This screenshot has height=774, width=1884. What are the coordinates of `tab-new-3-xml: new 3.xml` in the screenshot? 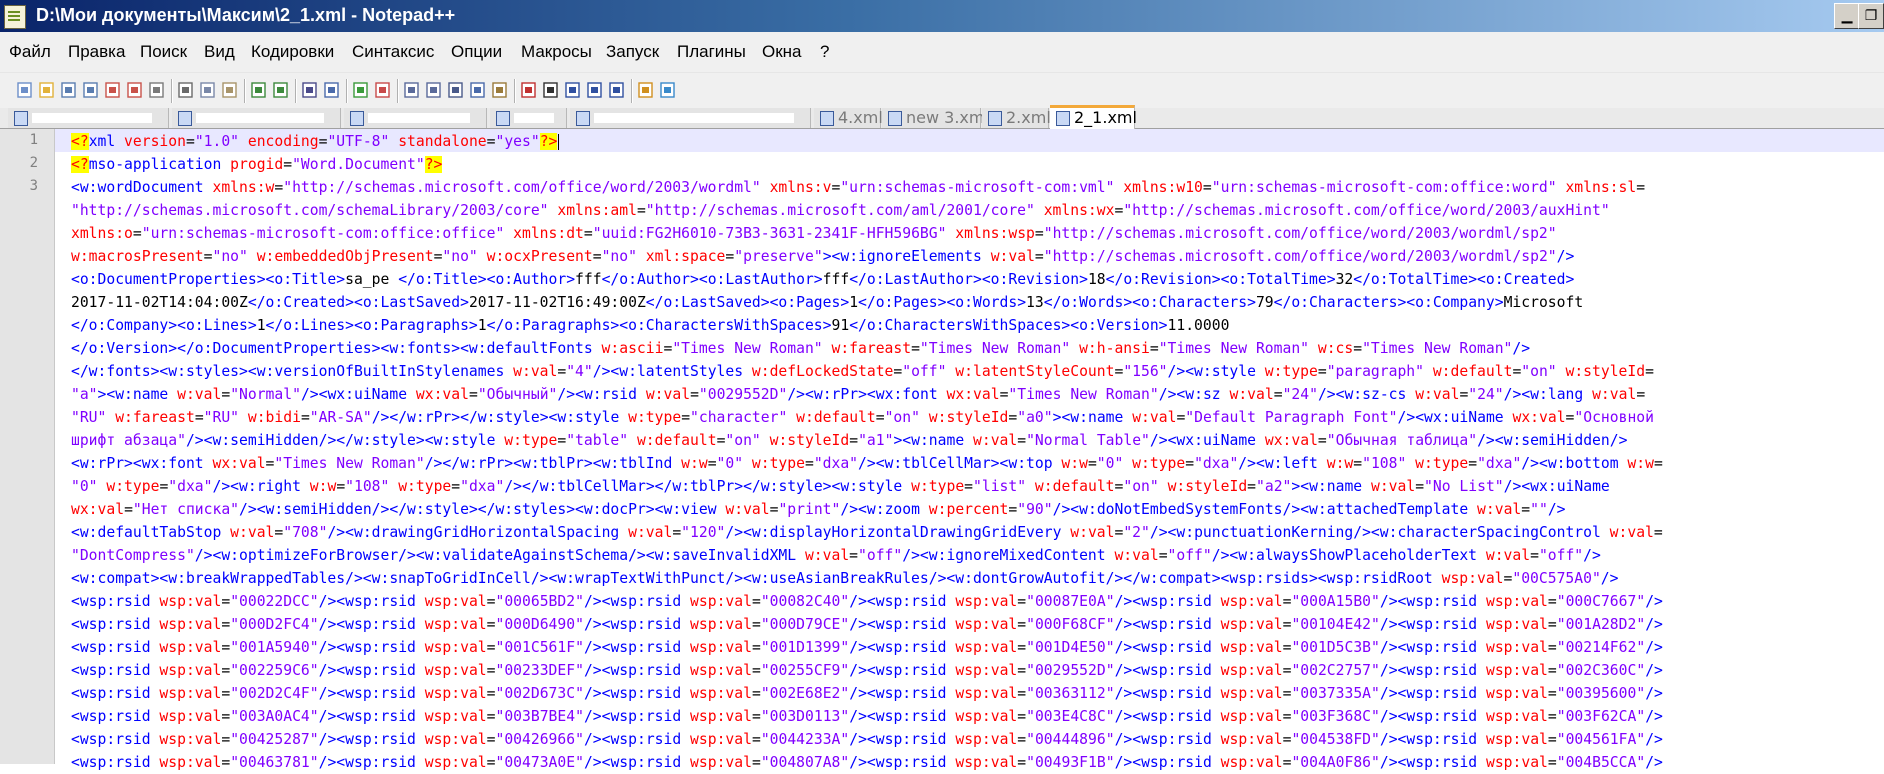 It's located at (935, 118).